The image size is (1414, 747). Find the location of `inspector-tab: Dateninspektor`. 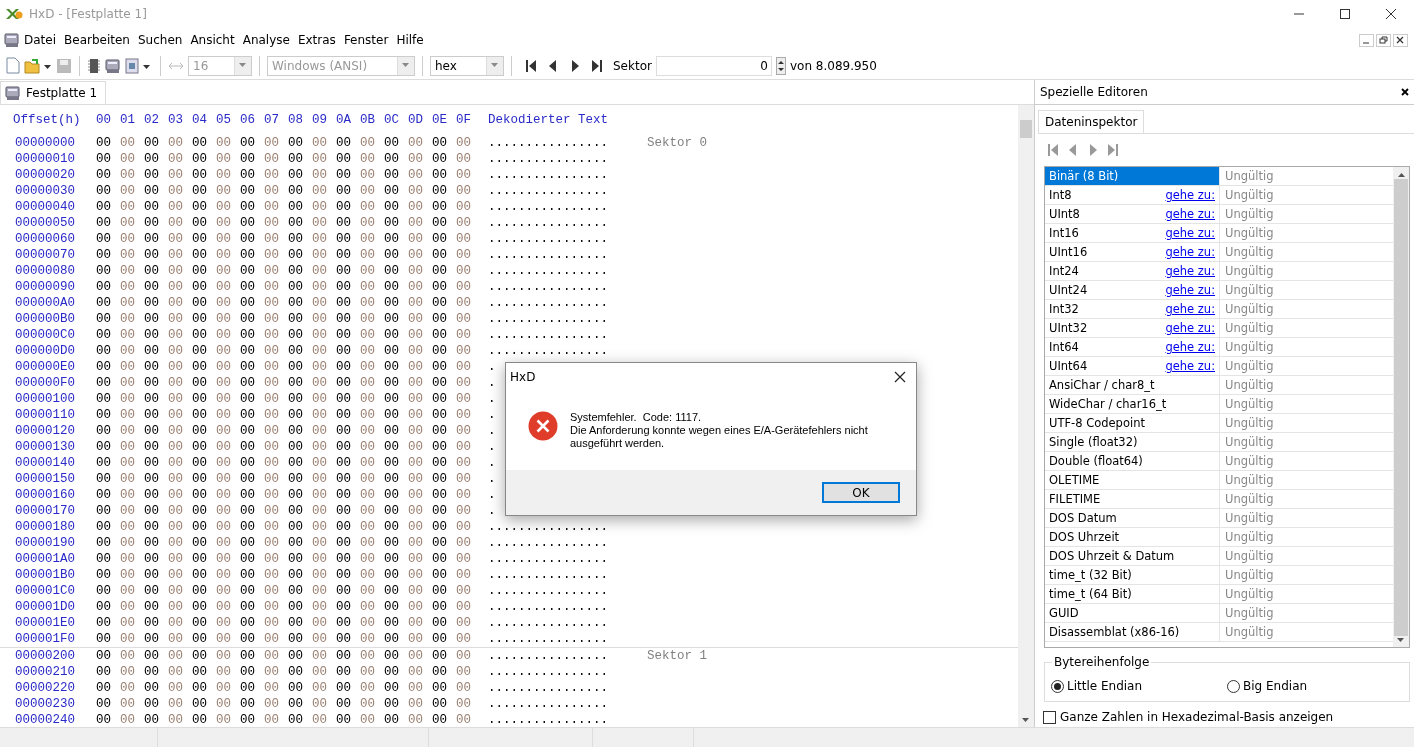

inspector-tab: Dateninspektor is located at coordinates (1091, 121).